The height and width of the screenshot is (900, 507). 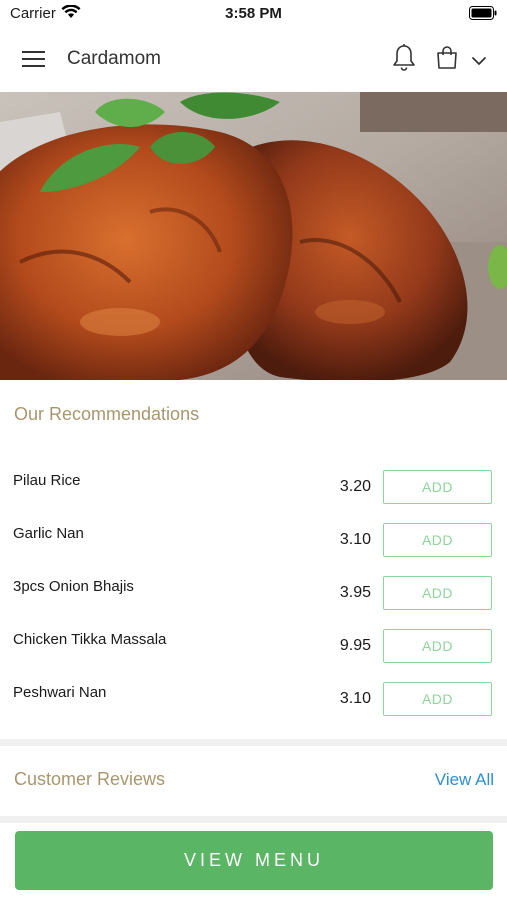 What do you see at coordinates (404, 60) in the screenshot?
I see `bell-icon` at bounding box center [404, 60].